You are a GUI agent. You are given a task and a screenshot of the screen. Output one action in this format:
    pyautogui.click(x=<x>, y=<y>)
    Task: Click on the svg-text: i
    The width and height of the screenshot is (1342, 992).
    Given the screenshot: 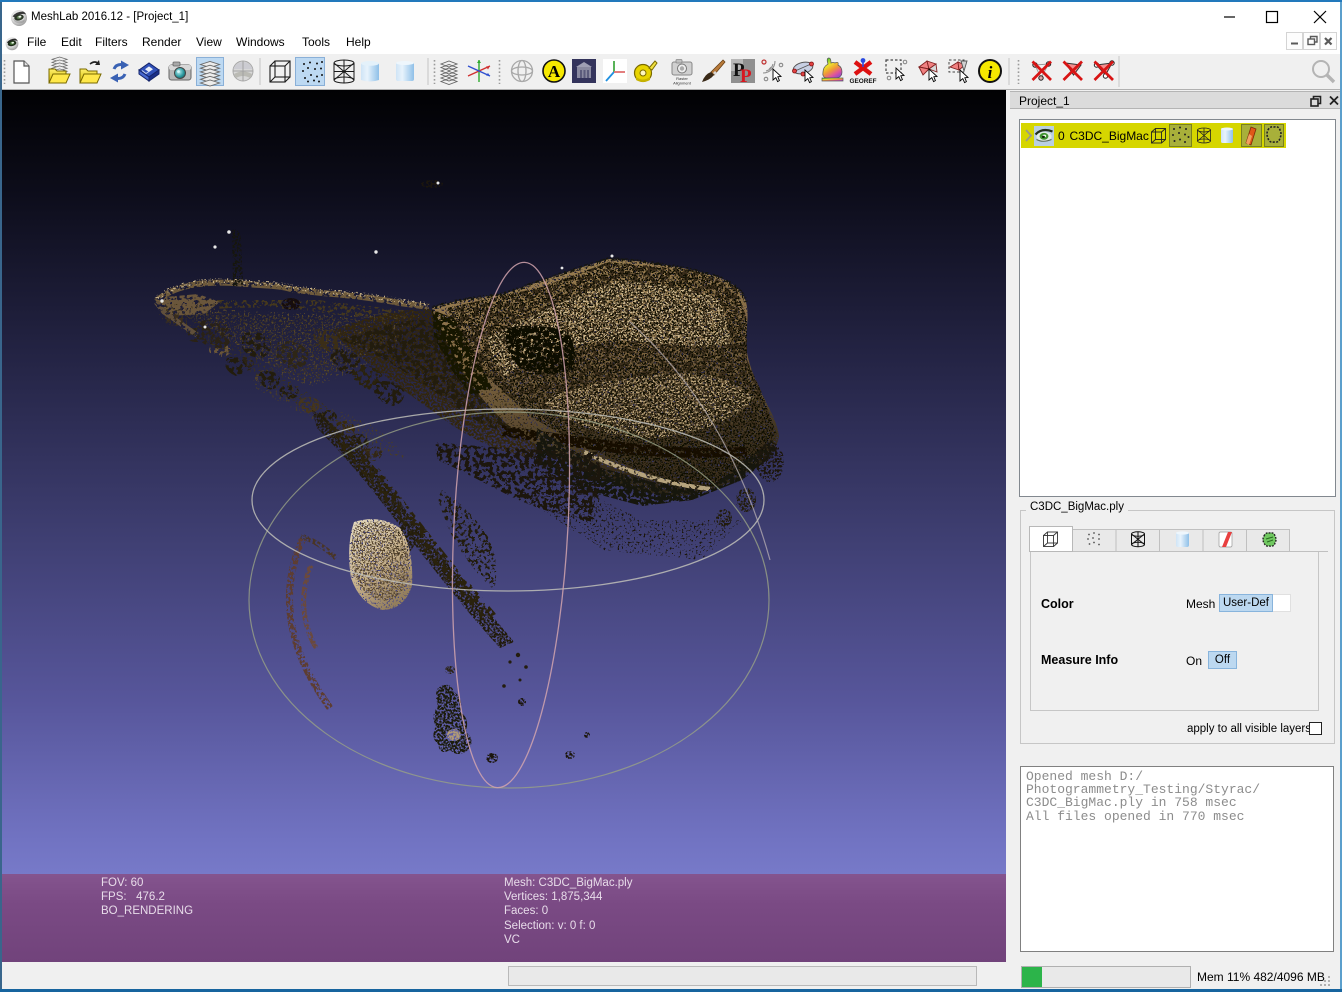 What is the action you would take?
    pyautogui.click(x=990, y=72)
    